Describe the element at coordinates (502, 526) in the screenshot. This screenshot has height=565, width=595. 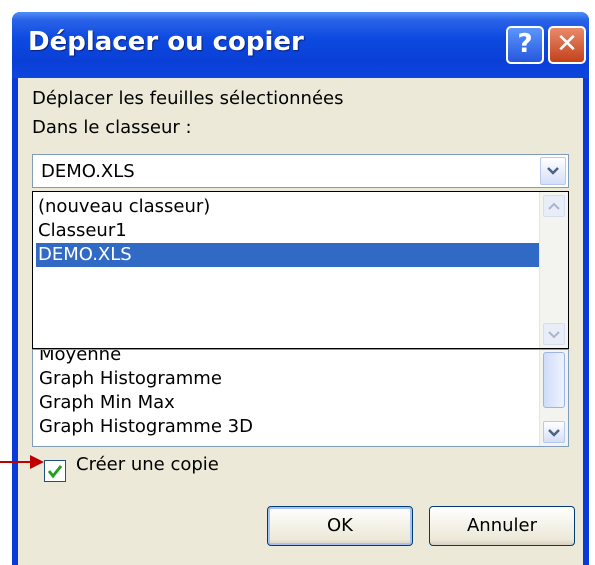
I see `cancel-button: Annuler` at that location.